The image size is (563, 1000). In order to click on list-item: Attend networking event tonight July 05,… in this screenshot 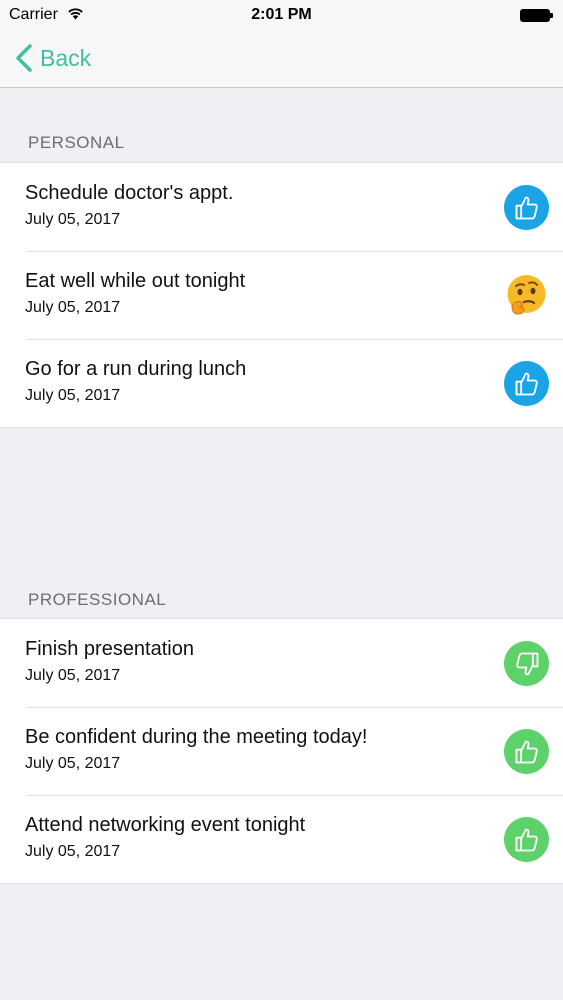, I will do `click(281, 839)`.